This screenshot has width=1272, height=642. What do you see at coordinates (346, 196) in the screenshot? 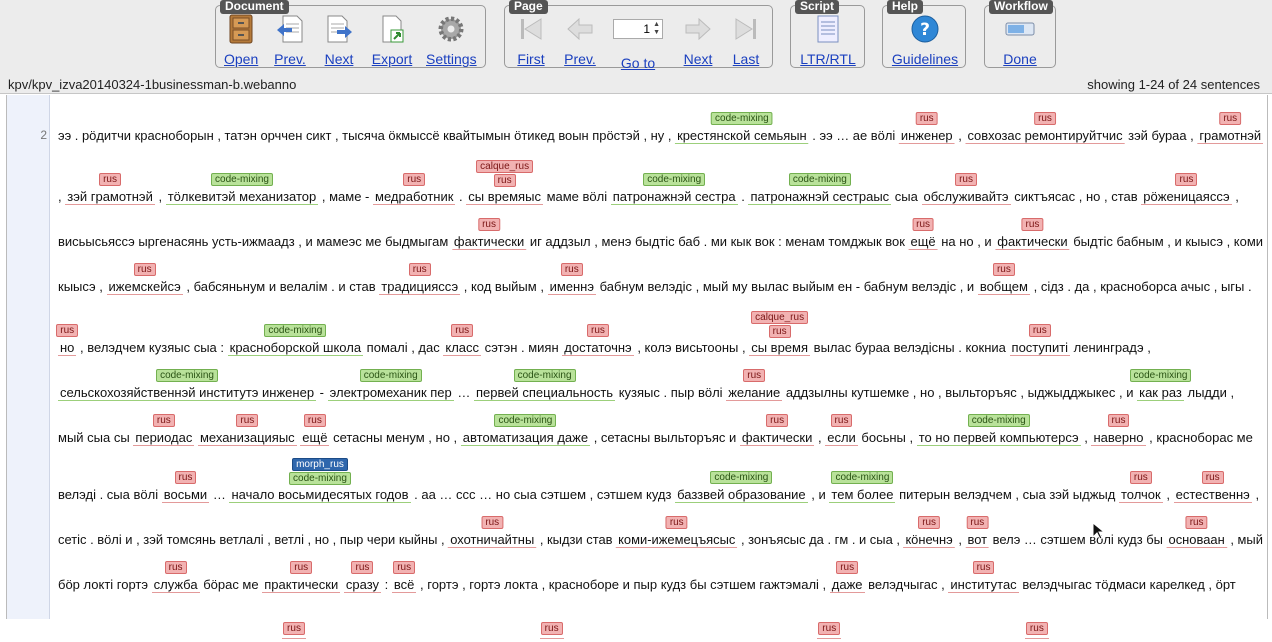
I see `token-text: , маме -` at bounding box center [346, 196].